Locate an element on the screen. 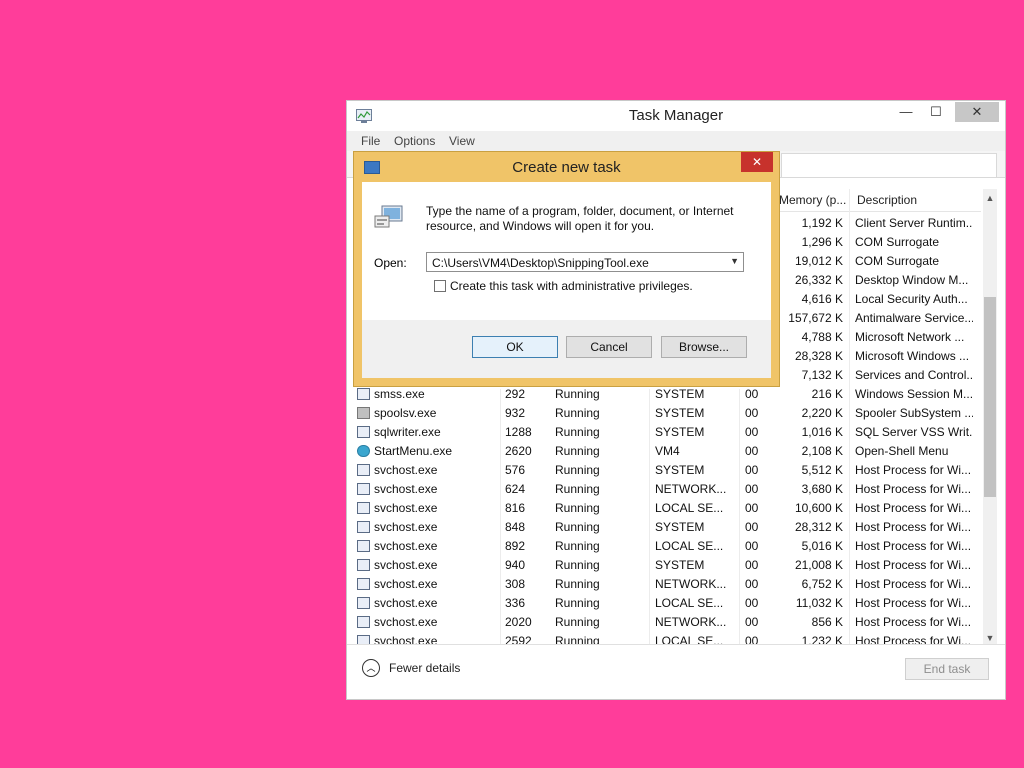 The width and height of the screenshot is (1024, 768). minimize-button: — is located at coordinates (906, 112).